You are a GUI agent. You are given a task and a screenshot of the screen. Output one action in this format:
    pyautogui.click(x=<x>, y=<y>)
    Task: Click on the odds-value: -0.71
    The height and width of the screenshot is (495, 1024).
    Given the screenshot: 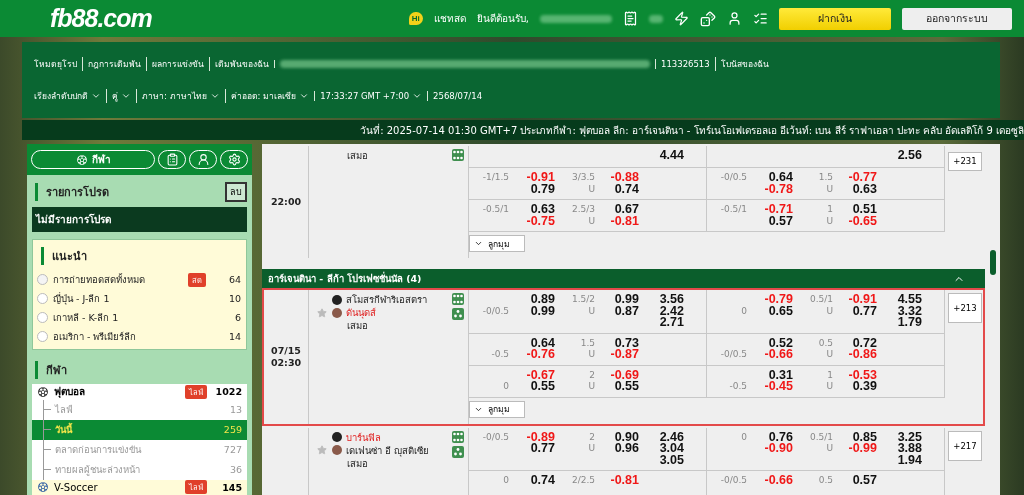 What is the action you would take?
    pyautogui.click(x=778, y=210)
    